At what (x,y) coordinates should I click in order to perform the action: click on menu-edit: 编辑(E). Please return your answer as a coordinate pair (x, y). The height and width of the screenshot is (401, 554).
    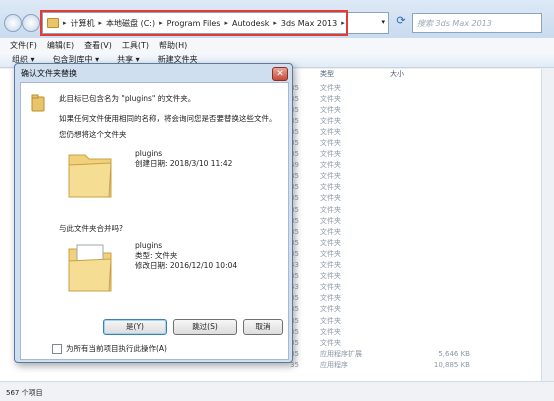
    Looking at the image, I should click on (60, 45).